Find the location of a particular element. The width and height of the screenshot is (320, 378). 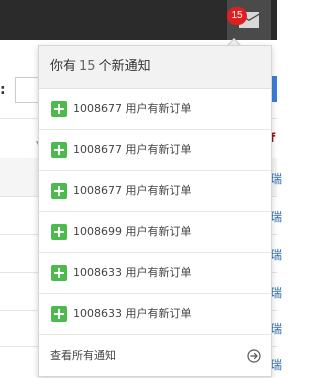

notification-text: 1008699 用户有新订单 is located at coordinates (132, 231).